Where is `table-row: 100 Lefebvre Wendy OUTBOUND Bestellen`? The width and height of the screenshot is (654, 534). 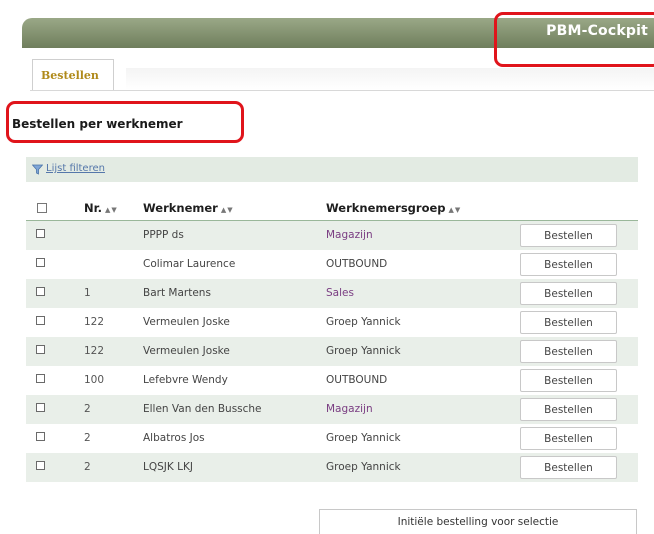 table-row: 100 Lefebvre Wendy OUTBOUND Bestellen is located at coordinates (332, 380).